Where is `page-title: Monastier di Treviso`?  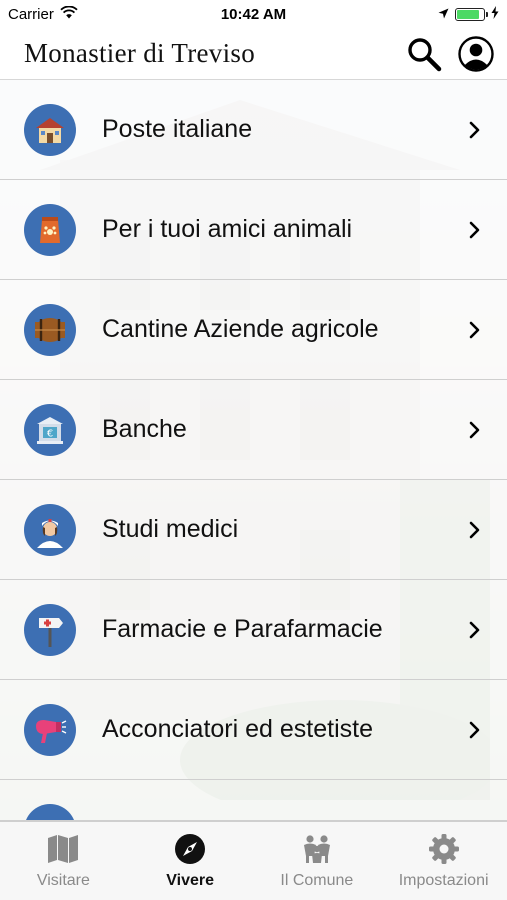 page-title: Monastier di Treviso is located at coordinates (140, 53).